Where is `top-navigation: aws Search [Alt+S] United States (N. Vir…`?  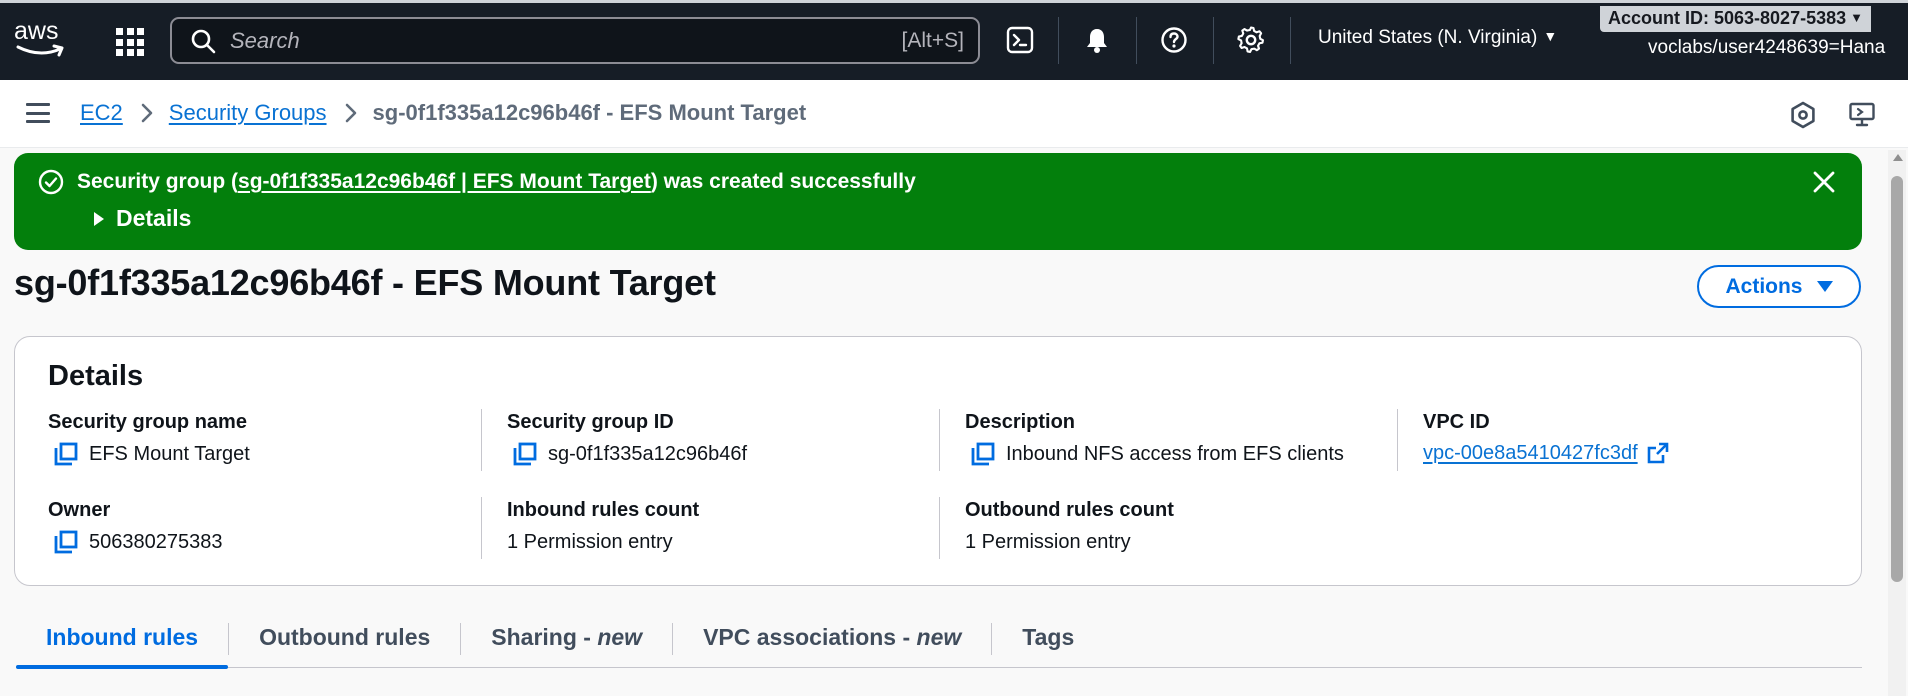
top-navigation: aws Search [Alt+S] United States (N. Vir… is located at coordinates (954, 40).